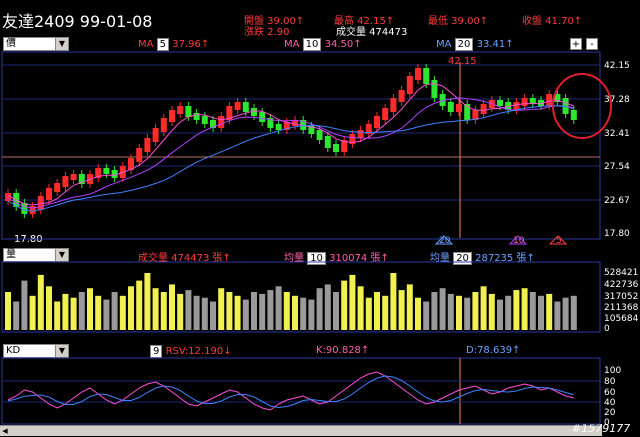 The width and height of the screenshot is (640, 437). I want to click on marker-20-label: 20, so click(445, 241).